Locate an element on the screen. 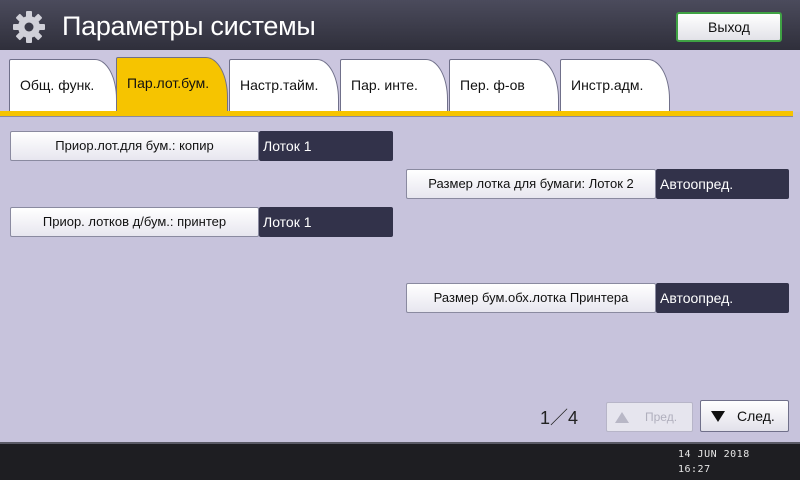 Image resolution: width=800 pixels, height=480 pixels. previous-page-label: Пред. is located at coordinates (661, 417).